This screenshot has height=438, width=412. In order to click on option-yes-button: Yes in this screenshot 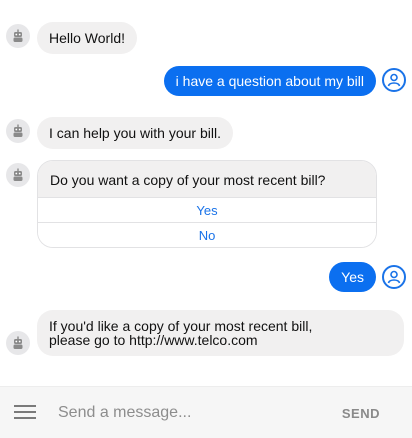, I will do `click(207, 209)`.